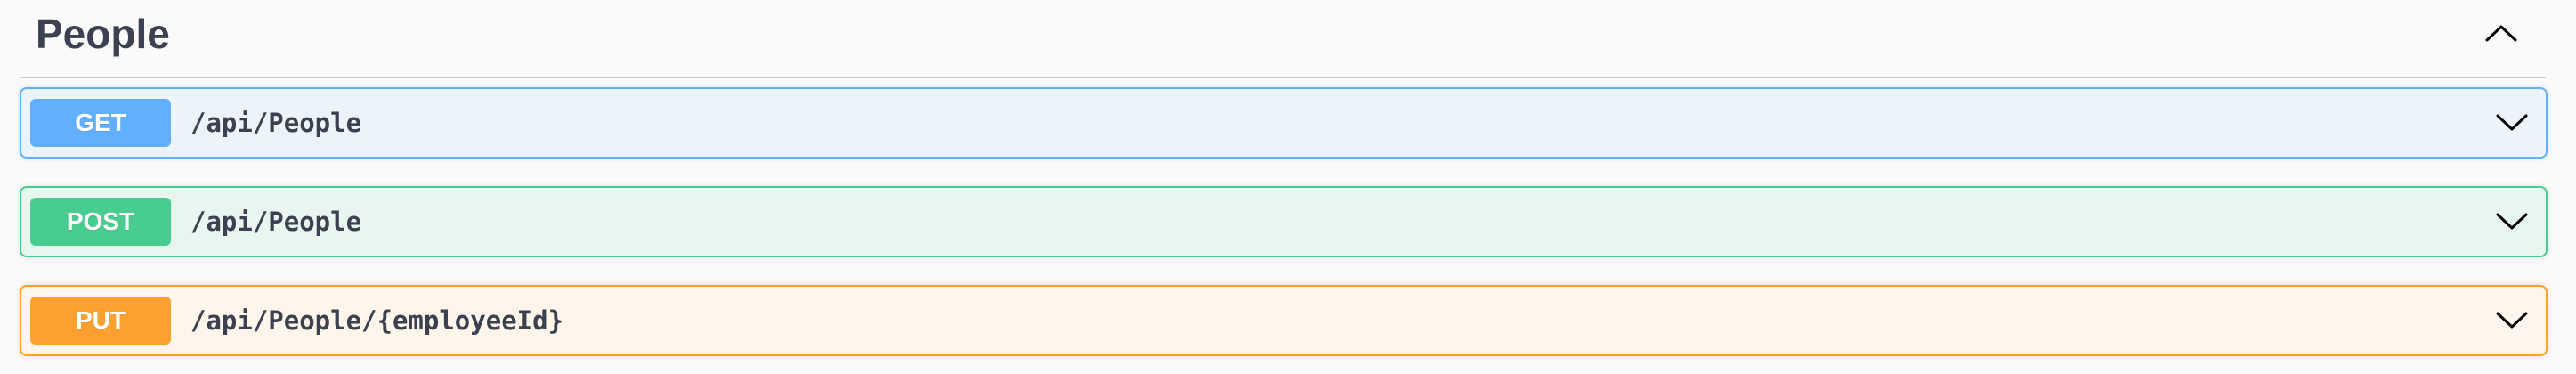  Describe the element at coordinates (377, 320) in the screenshot. I see `operation-path: /api/People/{employeeId}` at that location.